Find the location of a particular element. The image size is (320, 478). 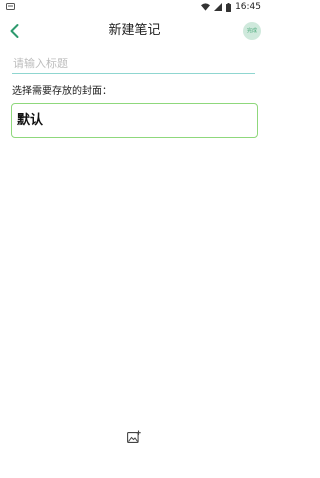

page-title: 新建笔记 is located at coordinates (134, 30).